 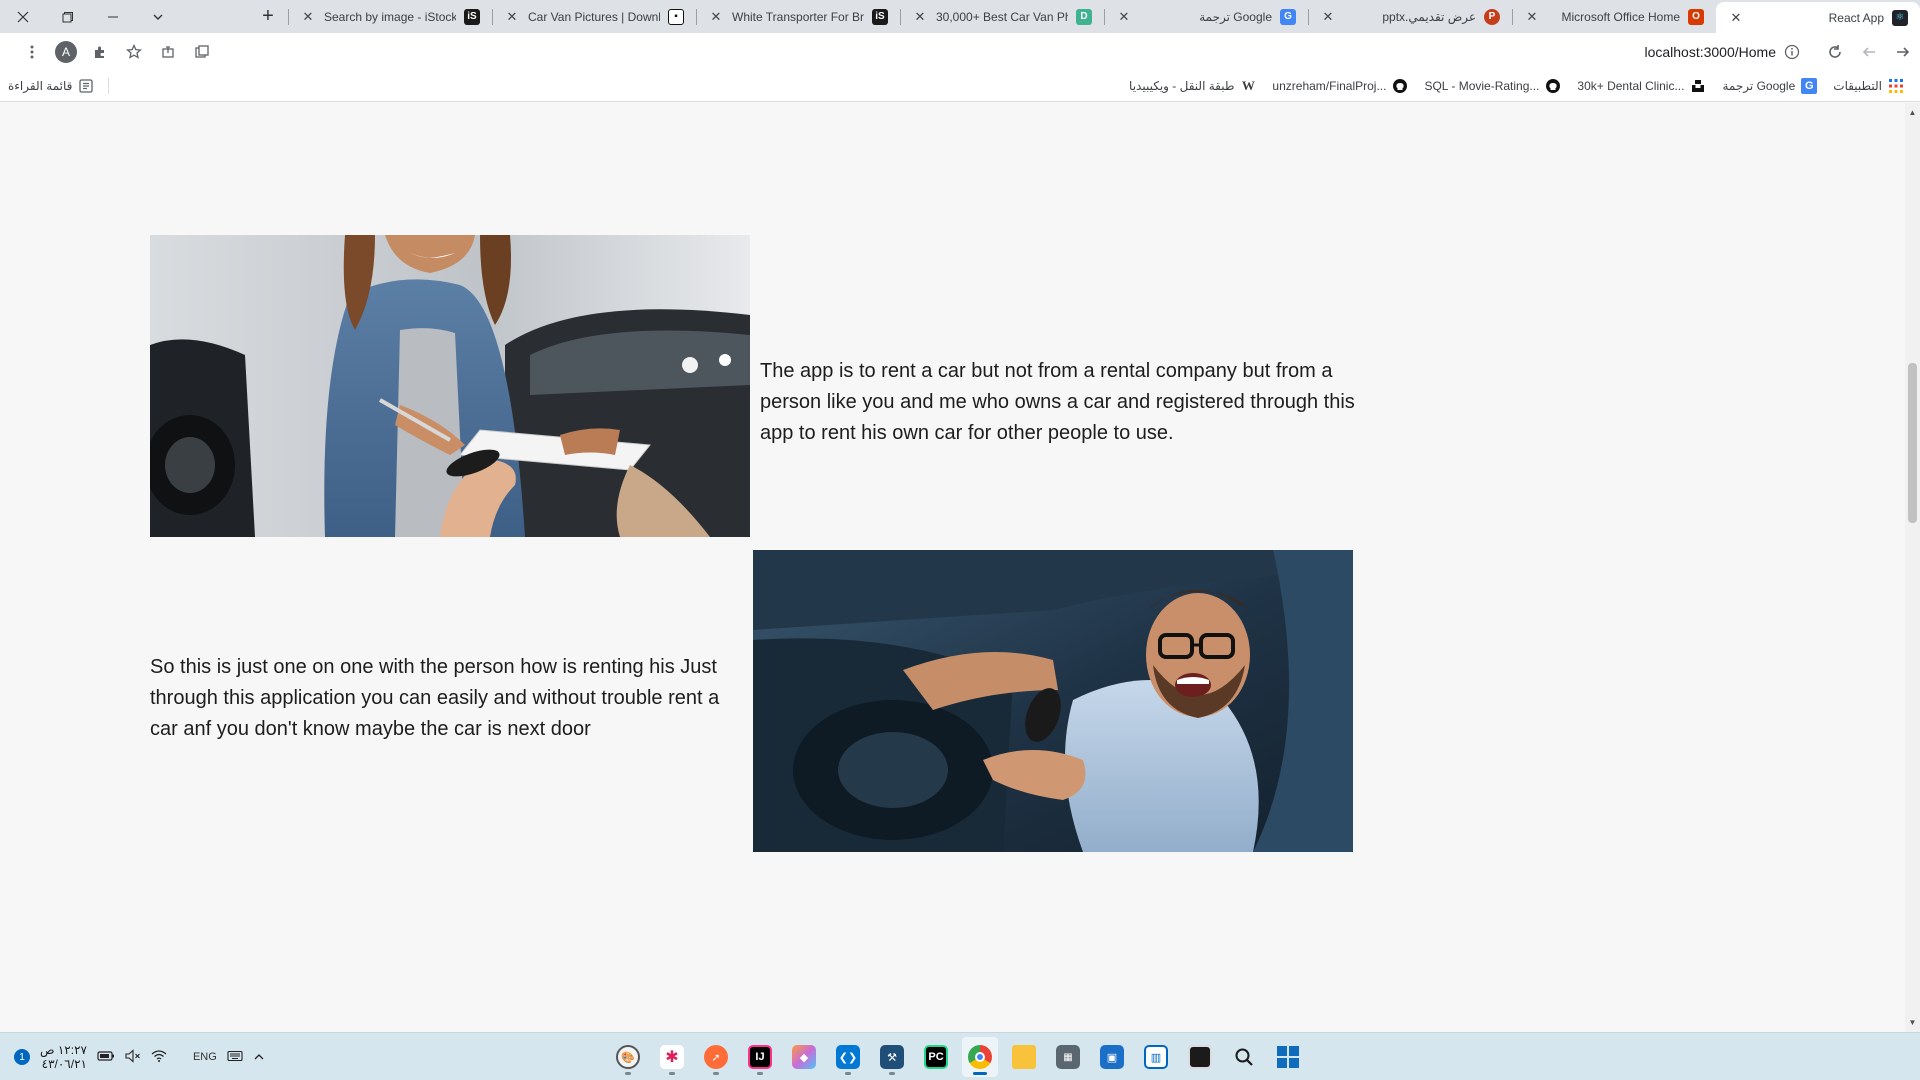 I want to click on page-scrollbar: ▲ ▼, so click(x=1912, y=567).